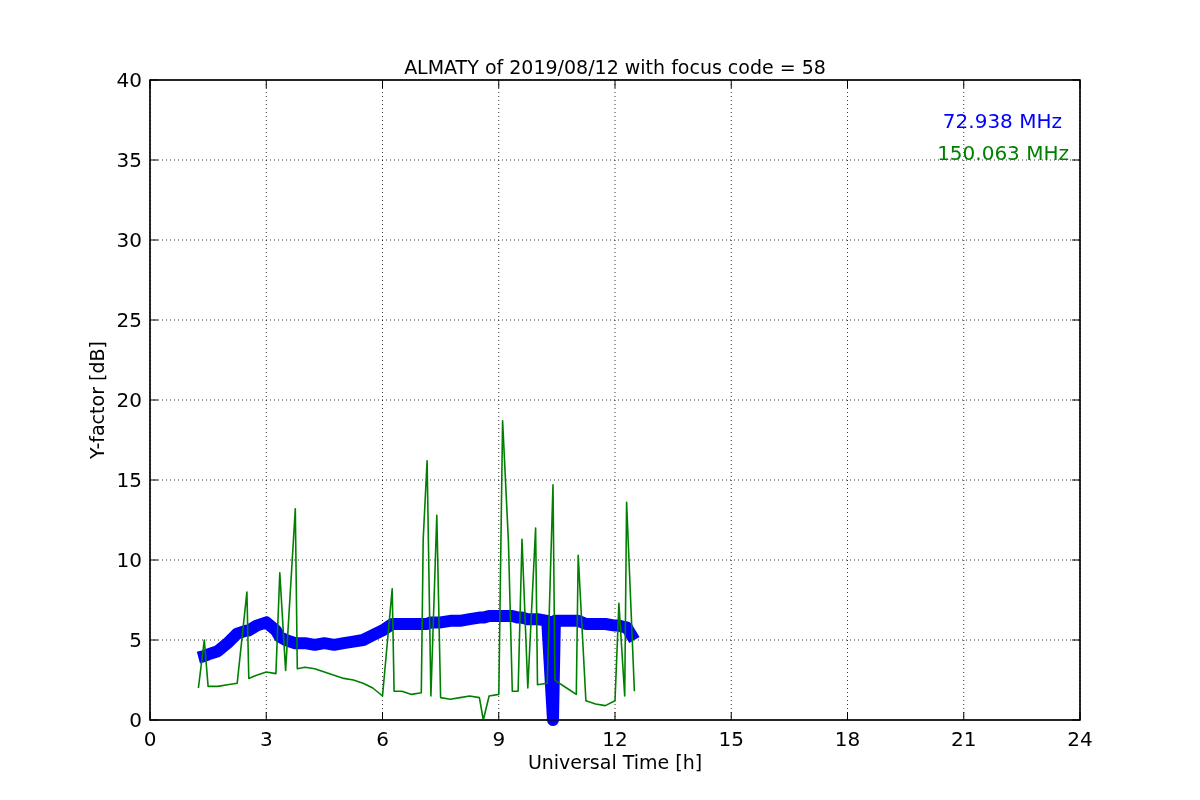 The image size is (1200, 800). I want to click on y-tick-label: 40, so click(129, 80).